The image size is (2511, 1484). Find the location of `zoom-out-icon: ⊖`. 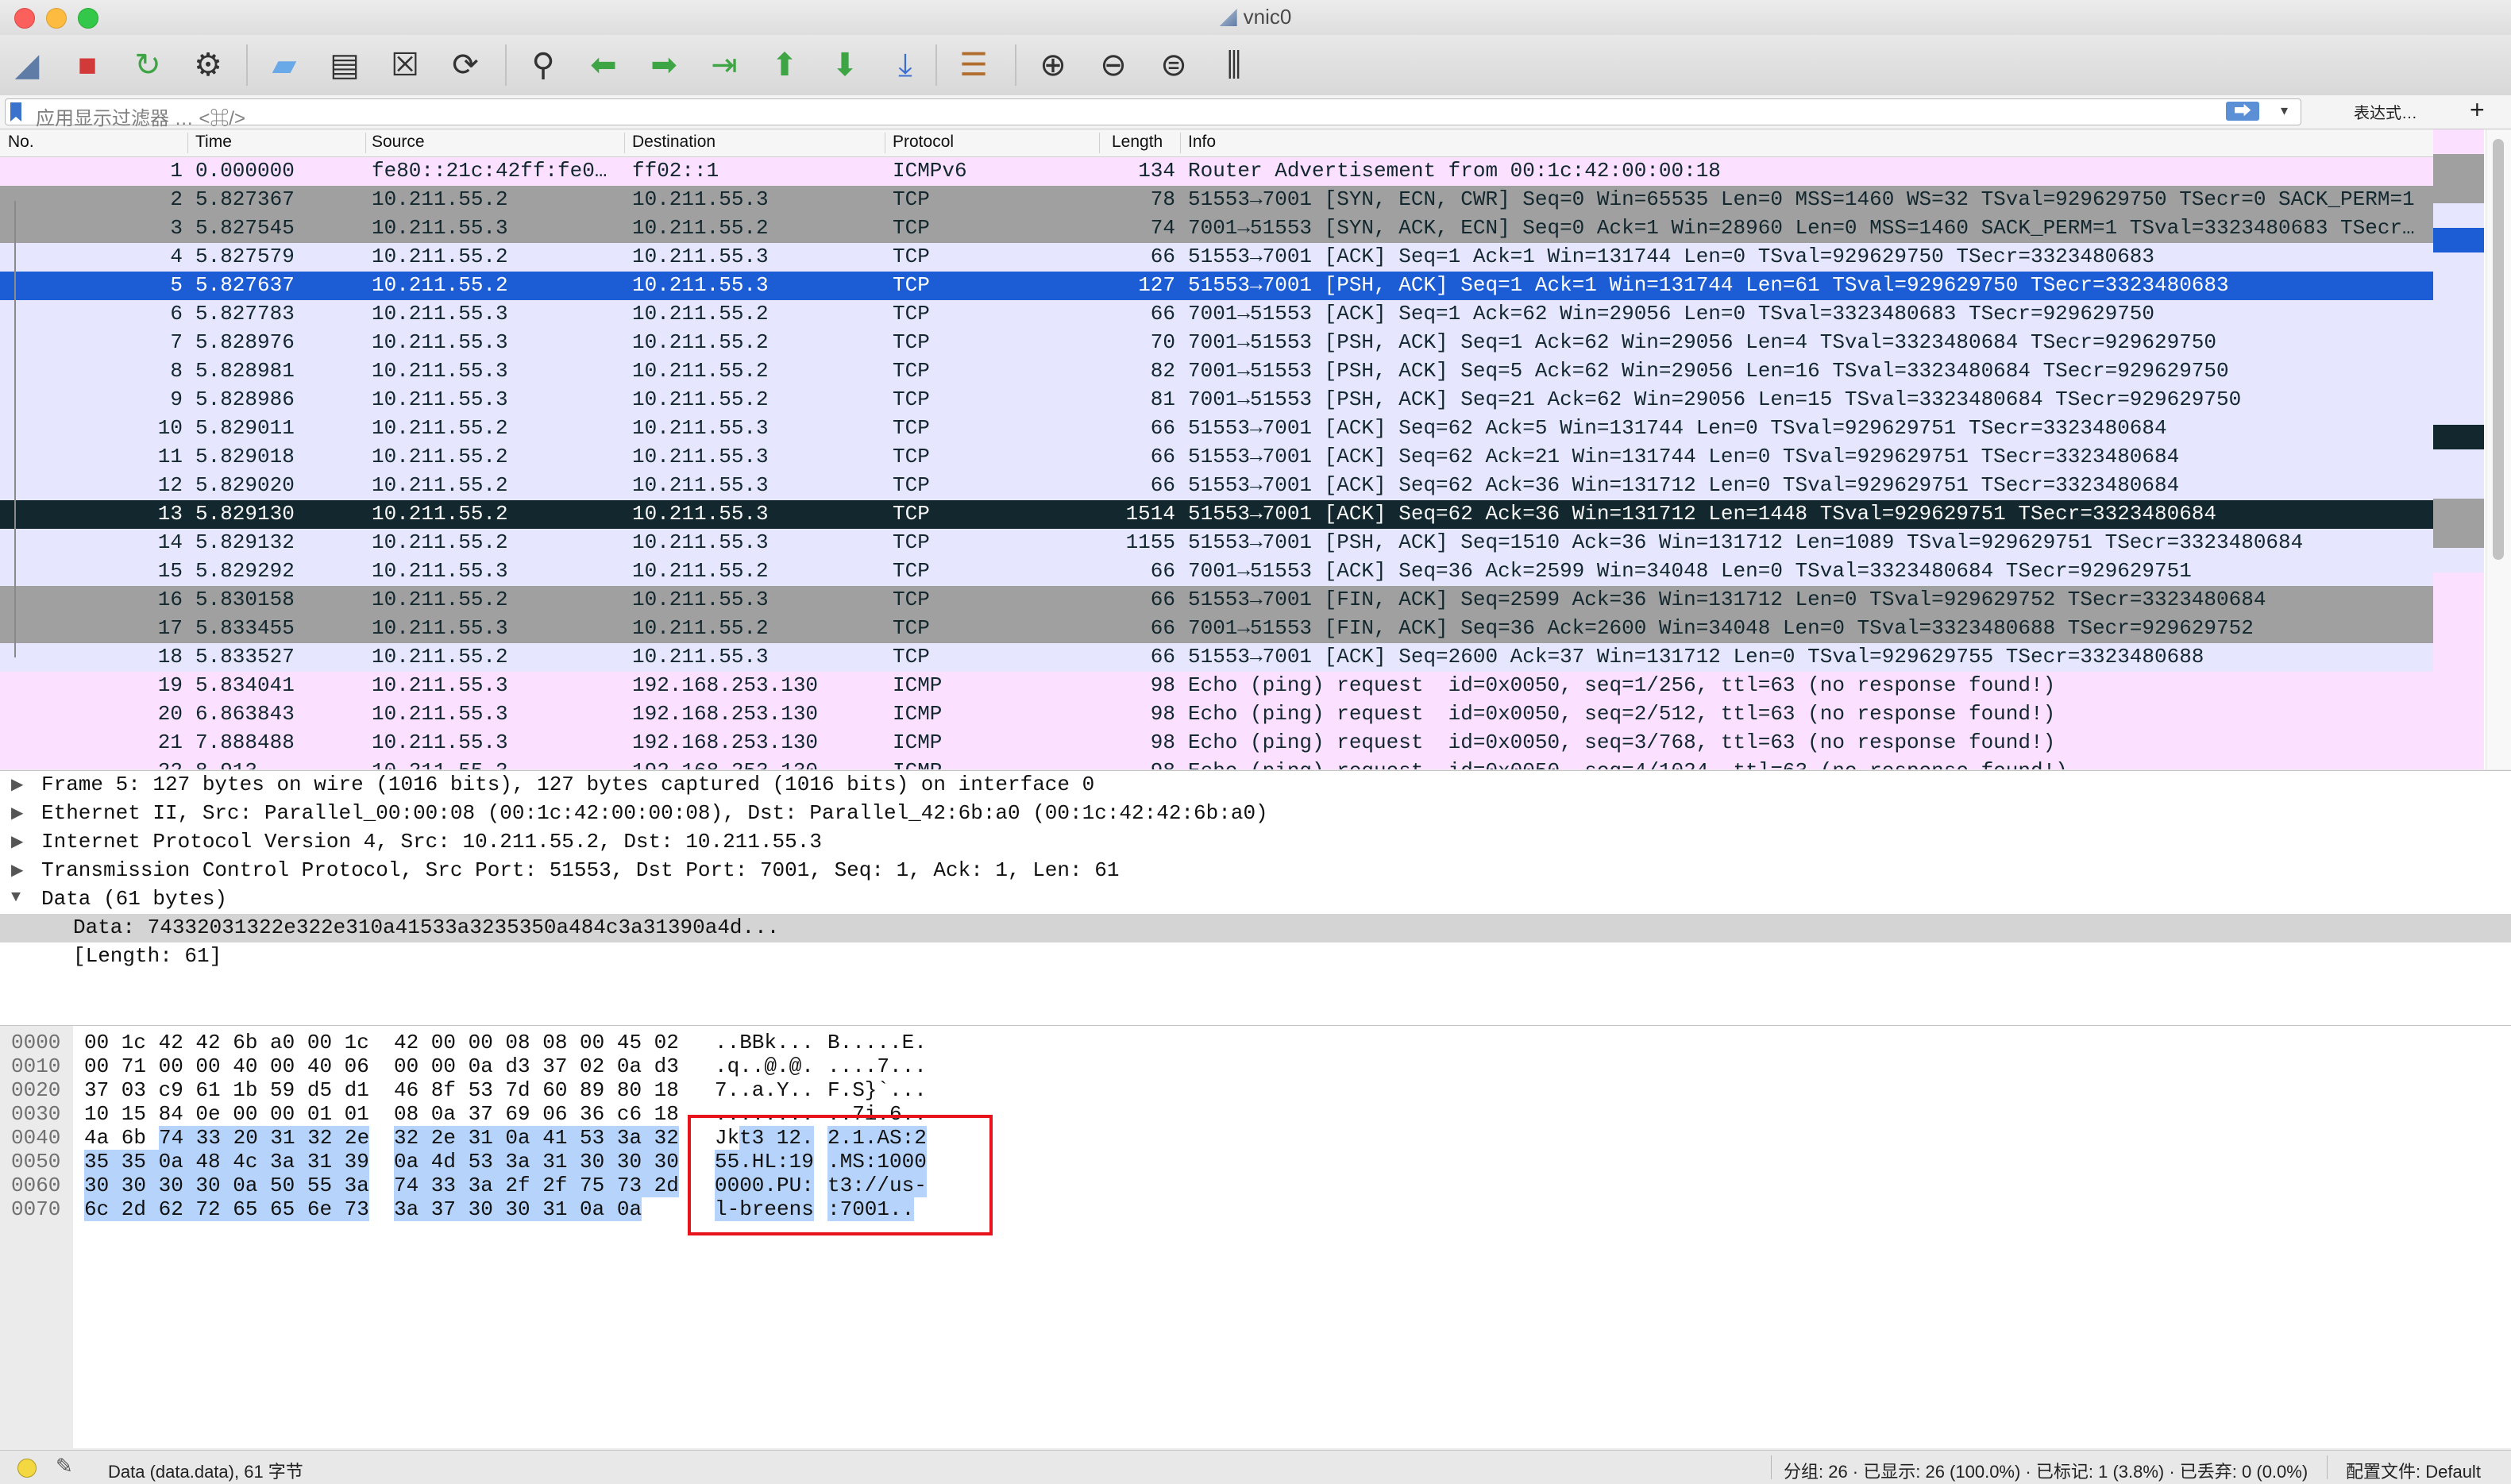

zoom-out-icon: ⊖ is located at coordinates (1113, 66).